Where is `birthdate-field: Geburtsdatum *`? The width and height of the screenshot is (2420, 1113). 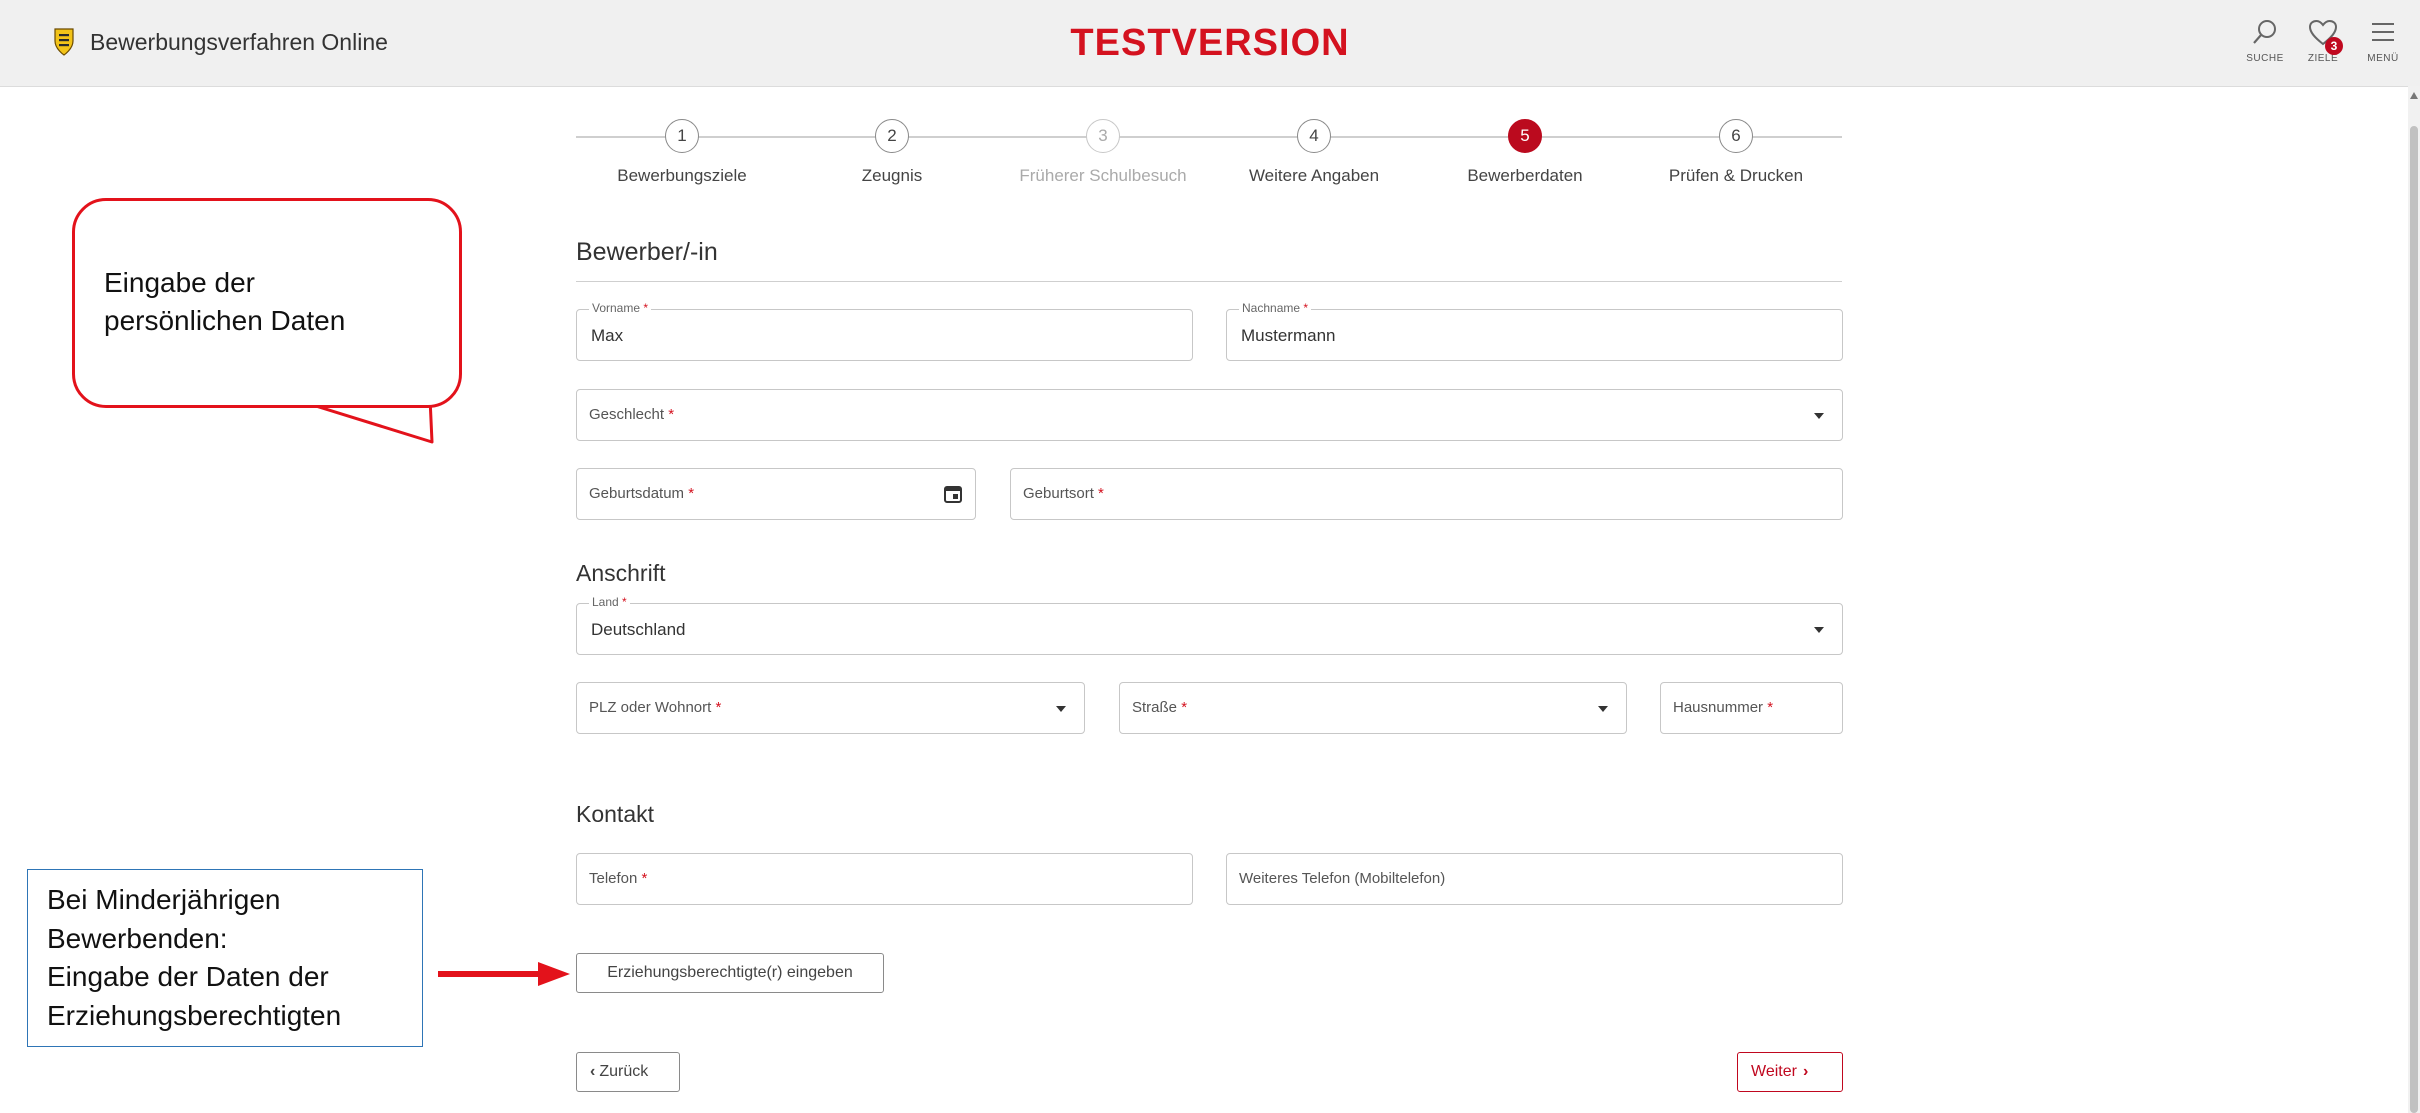 birthdate-field: Geburtsdatum * is located at coordinates (776, 494).